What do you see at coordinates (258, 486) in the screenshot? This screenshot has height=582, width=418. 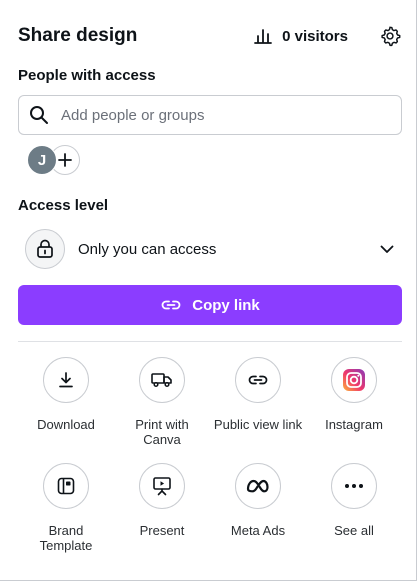 I see `meta-icon` at bounding box center [258, 486].